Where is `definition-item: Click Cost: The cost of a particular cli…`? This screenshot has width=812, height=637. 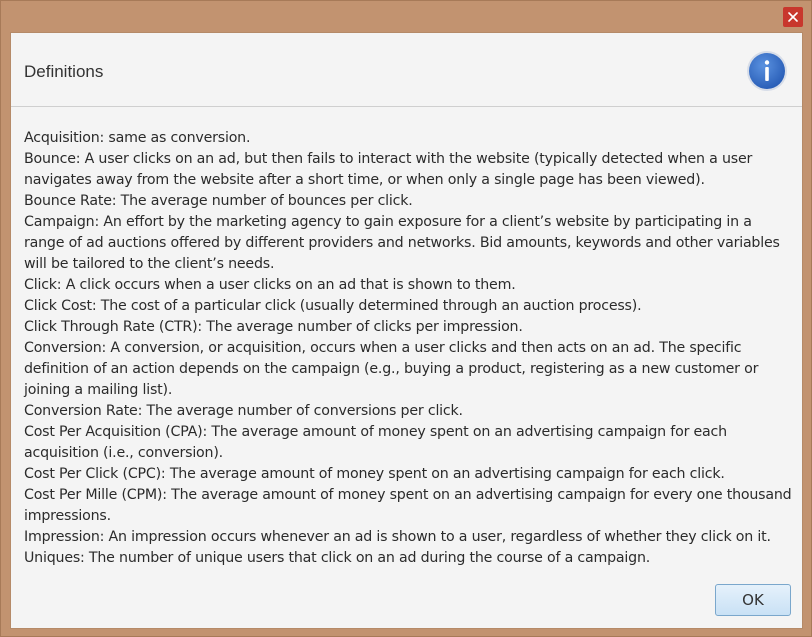
definition-item: Click Cost: The cost of a particular cli… is located at coordinates (333, 306).